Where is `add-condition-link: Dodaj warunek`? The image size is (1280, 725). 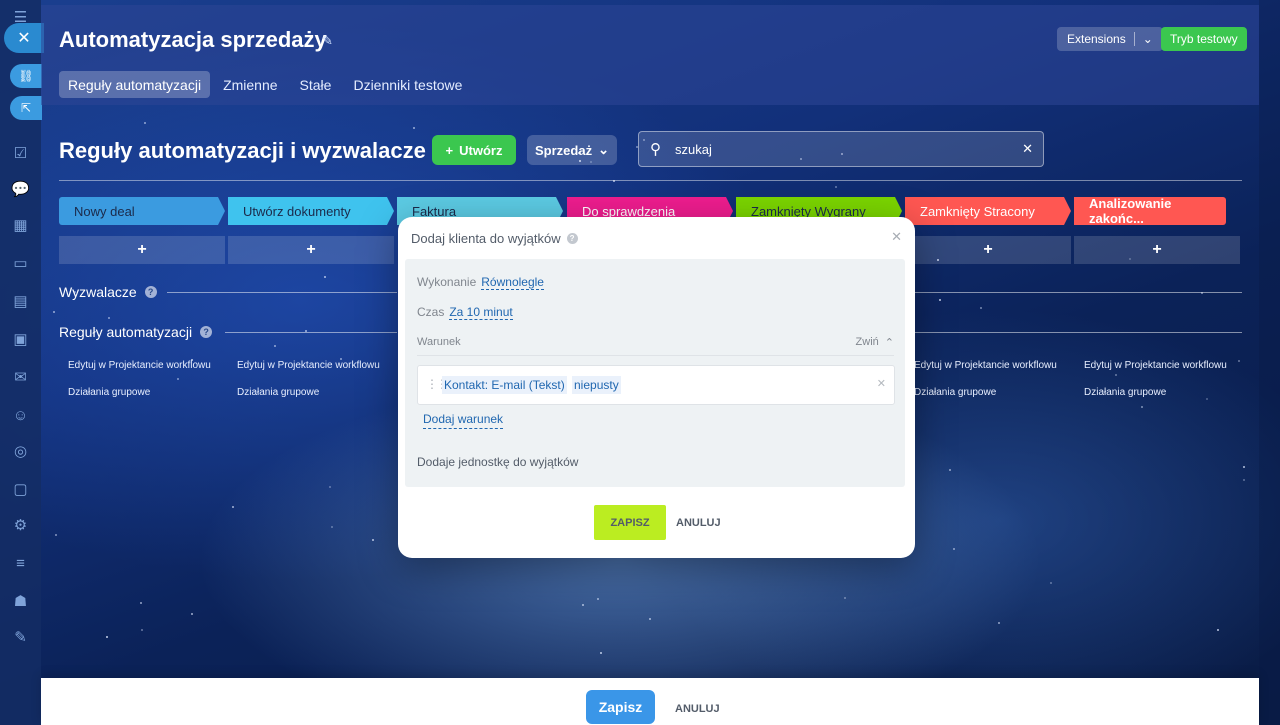
add-condition-link: Dodaj warunek is located at coordinates (463, 420).